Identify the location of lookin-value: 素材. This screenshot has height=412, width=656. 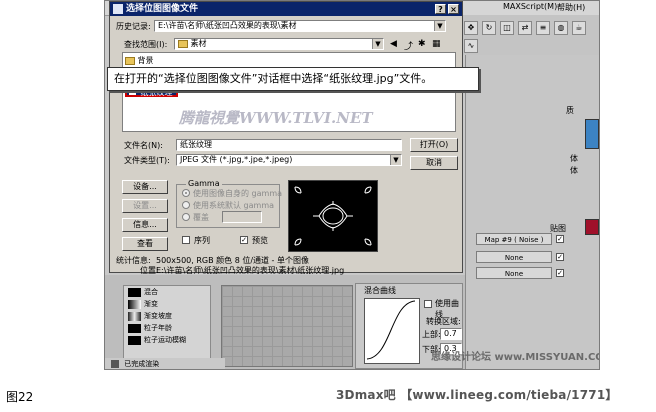
(198, 43).